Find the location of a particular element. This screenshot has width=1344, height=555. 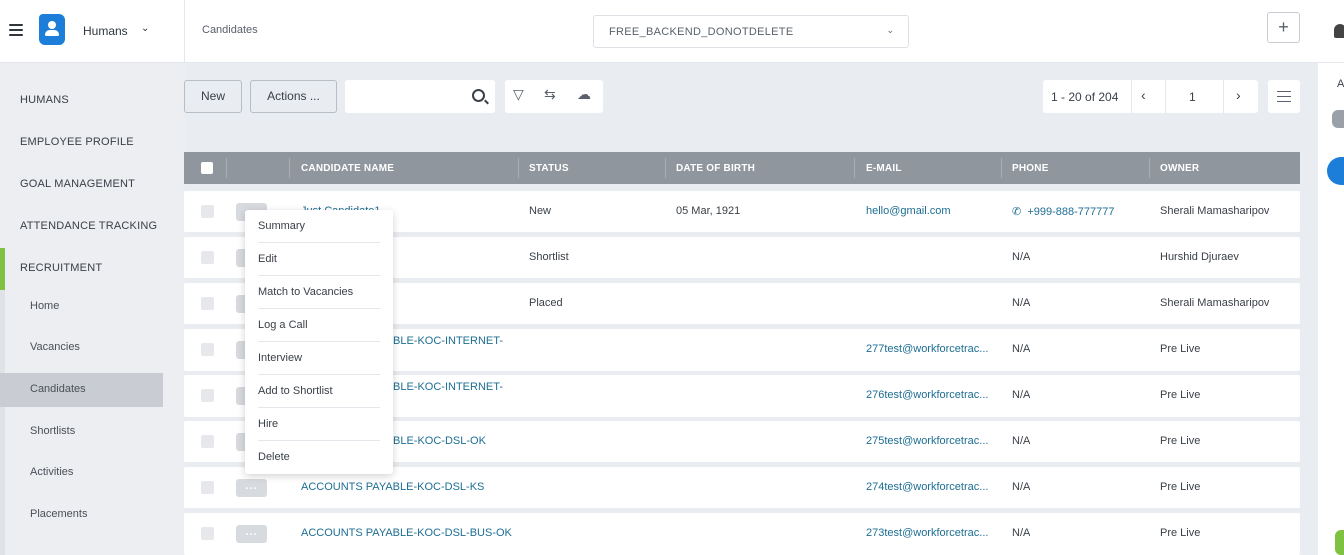

brand-area: Humans ⌄ is located at coordinates (92, 31).